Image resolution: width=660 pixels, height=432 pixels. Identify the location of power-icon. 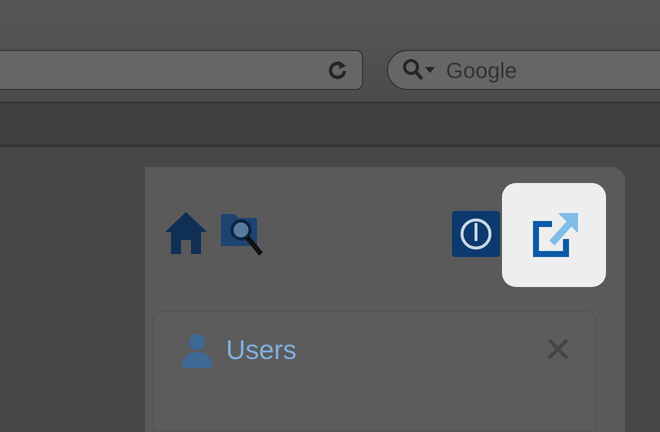
(476, 234).